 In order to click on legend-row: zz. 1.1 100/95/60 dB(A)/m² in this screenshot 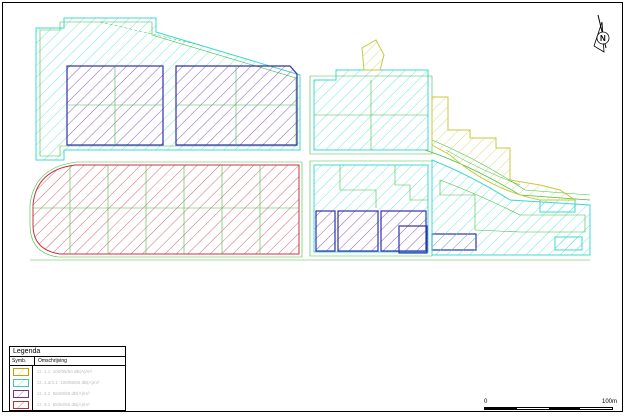, I will do `click(67, 371)`.